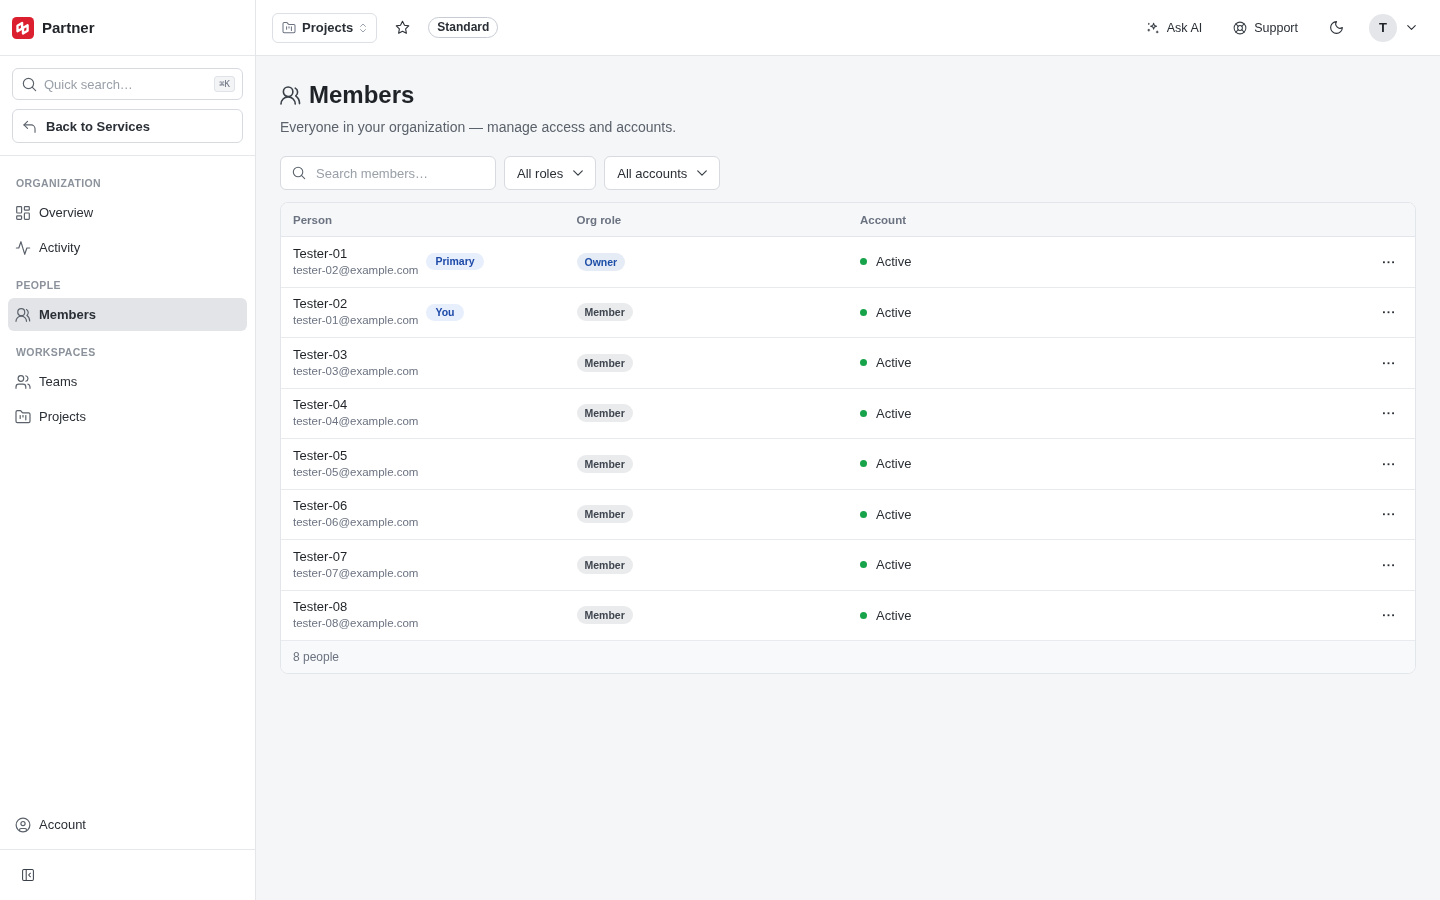  Describe the element at coordinates (356, 472) in the screenshot. I see `person-email: tester-05@example.com` at that location.